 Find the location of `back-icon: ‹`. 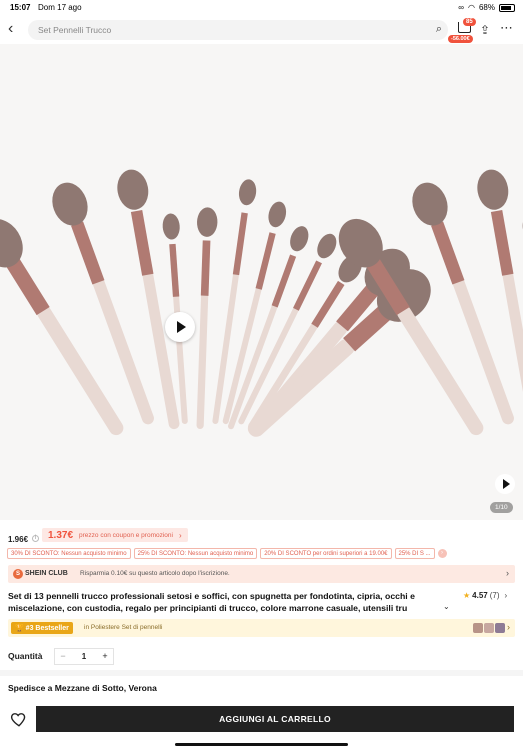

back-icon: ‹ is located at coordinates (16, 29).